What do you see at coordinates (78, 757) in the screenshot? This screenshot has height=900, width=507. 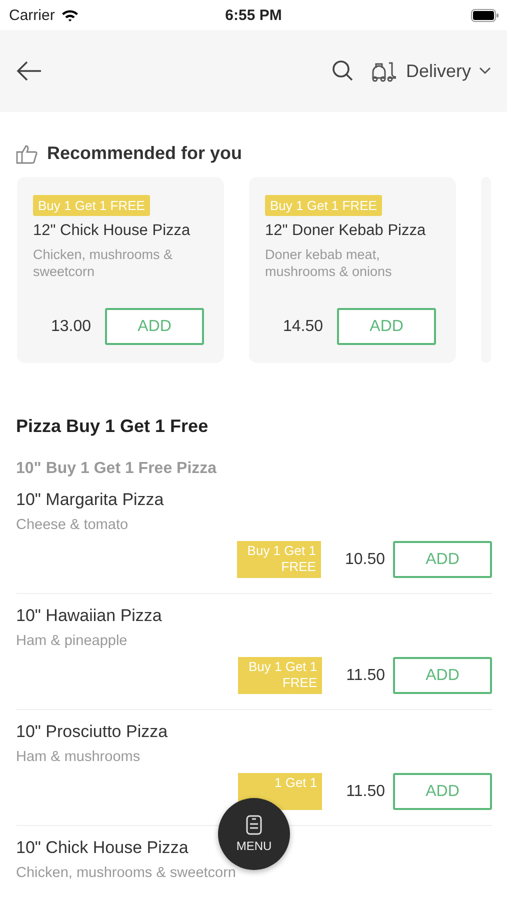 I see `product-description: Ham & mushrooms` at bounding box center [78, 757].